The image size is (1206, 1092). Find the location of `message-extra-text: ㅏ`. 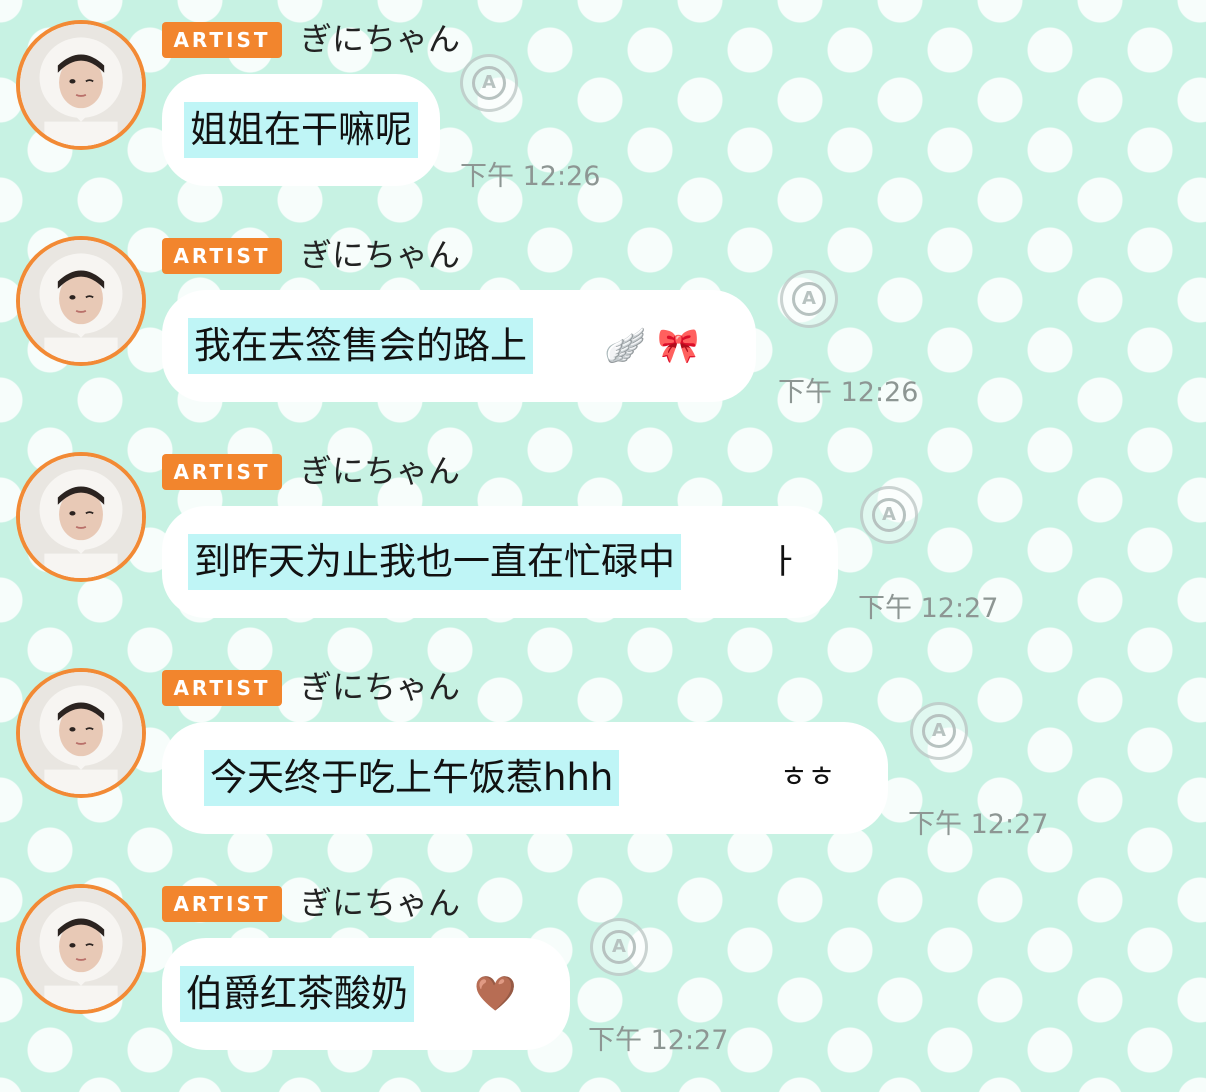

message-extra-text: ㅏ is located at coordinates (784, 562).